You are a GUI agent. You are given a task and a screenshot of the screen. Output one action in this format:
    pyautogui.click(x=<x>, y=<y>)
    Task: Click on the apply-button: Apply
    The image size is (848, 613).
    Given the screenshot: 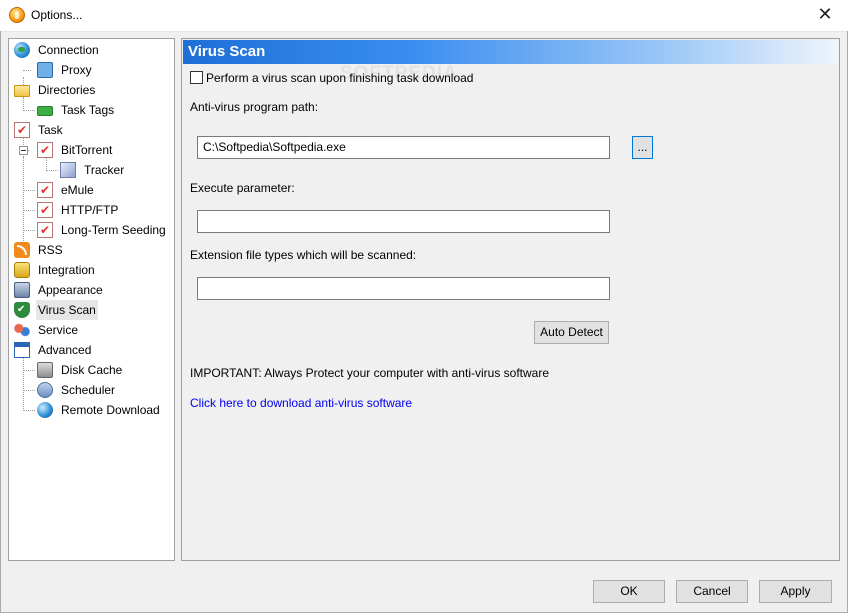 What is the action you would take?
    pyautogui.click(x=795, y=591)
    